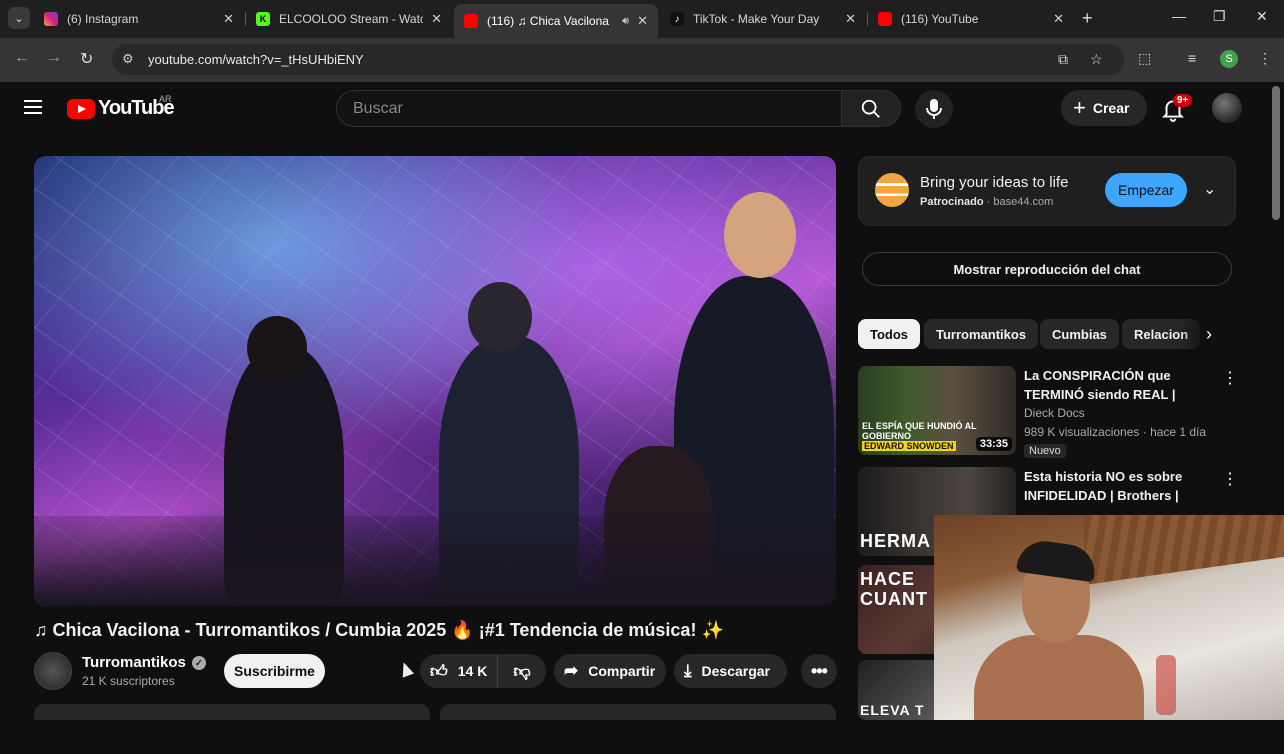  I want to click on like-count: 14 K, so click(472, 671).